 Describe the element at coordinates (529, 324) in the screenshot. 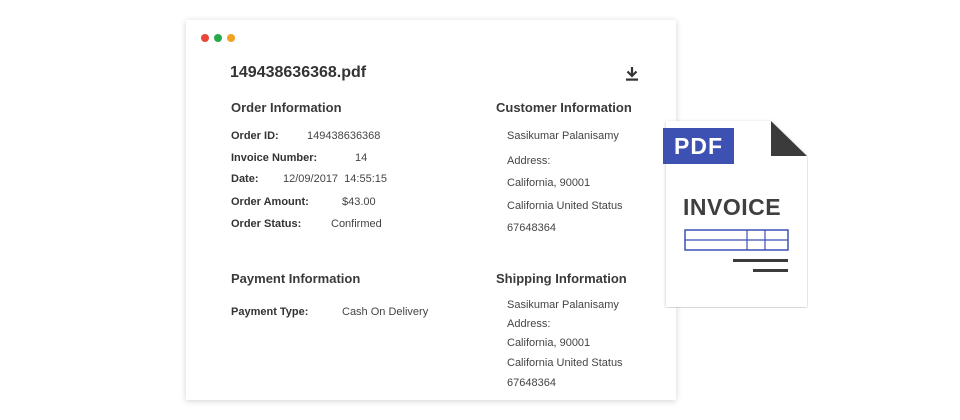

I see `shipping-address-label: Address:` at that location.